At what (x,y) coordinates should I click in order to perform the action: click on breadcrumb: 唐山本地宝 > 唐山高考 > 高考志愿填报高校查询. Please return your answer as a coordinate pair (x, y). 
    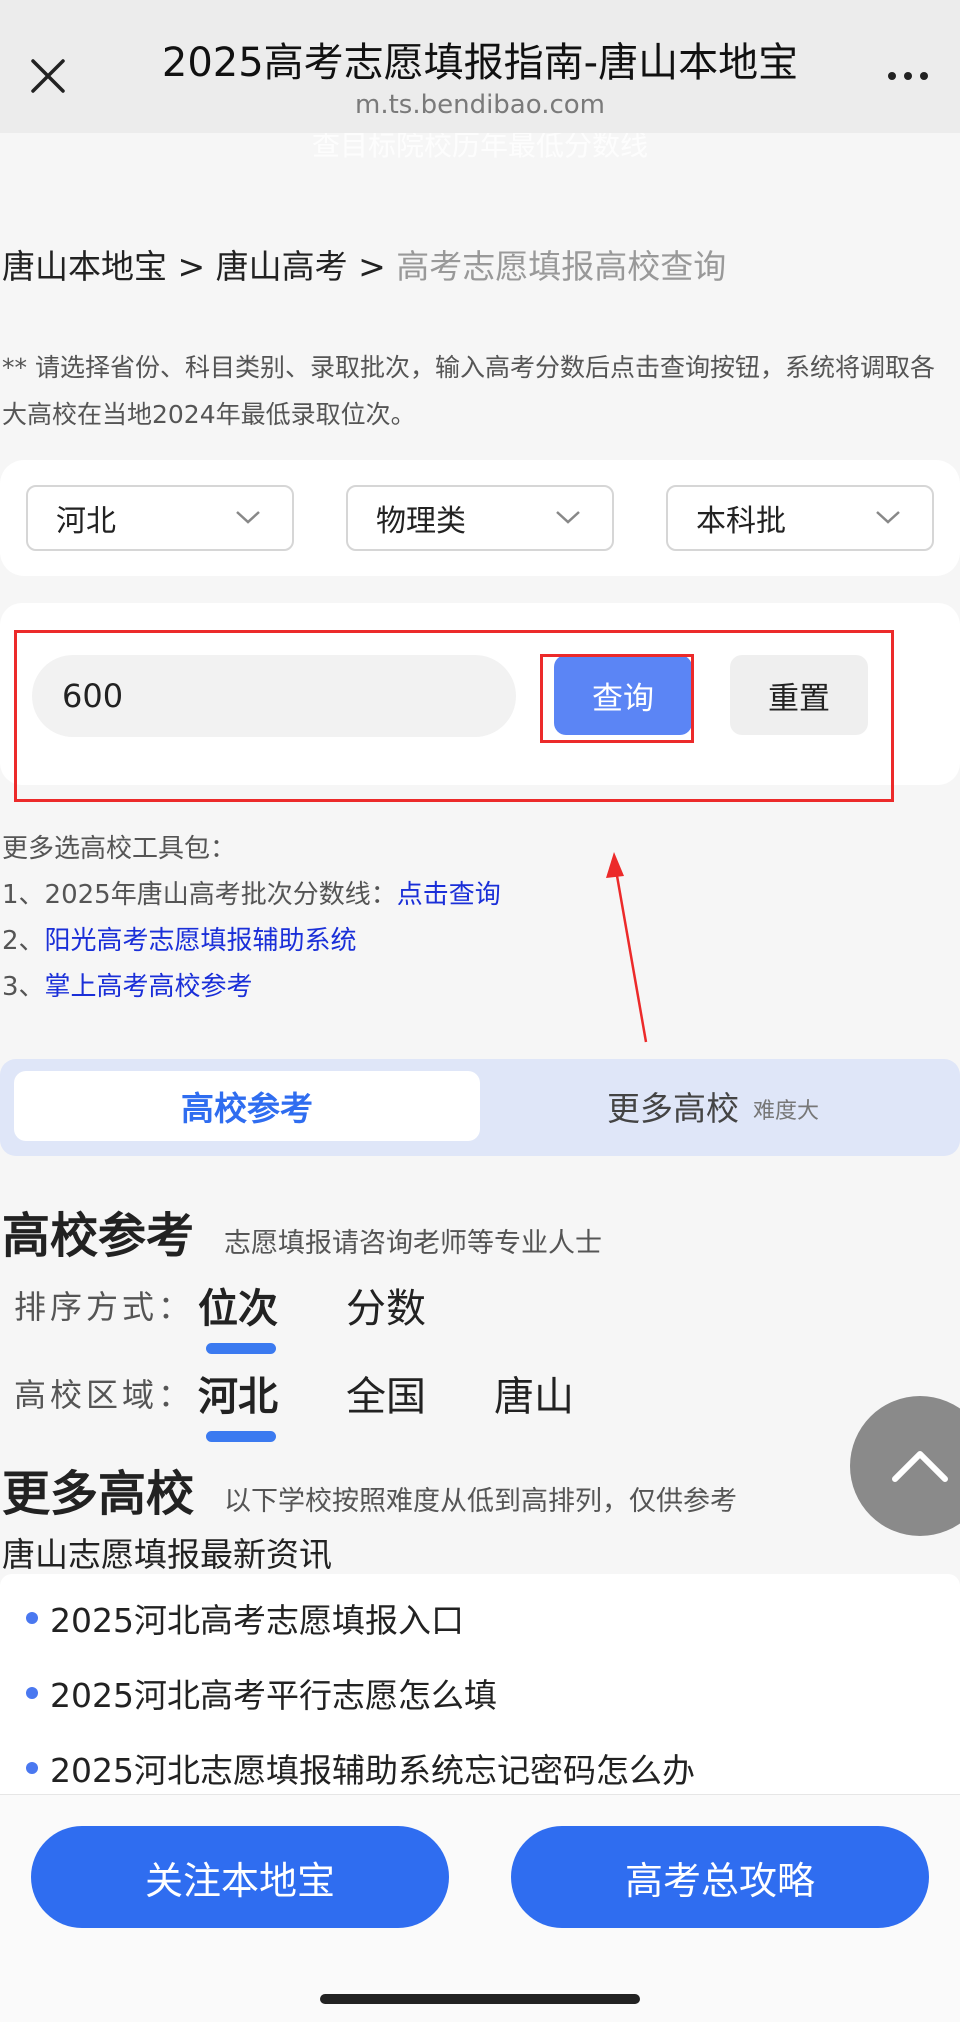
    Looking at the image, I should click on (364, 264).